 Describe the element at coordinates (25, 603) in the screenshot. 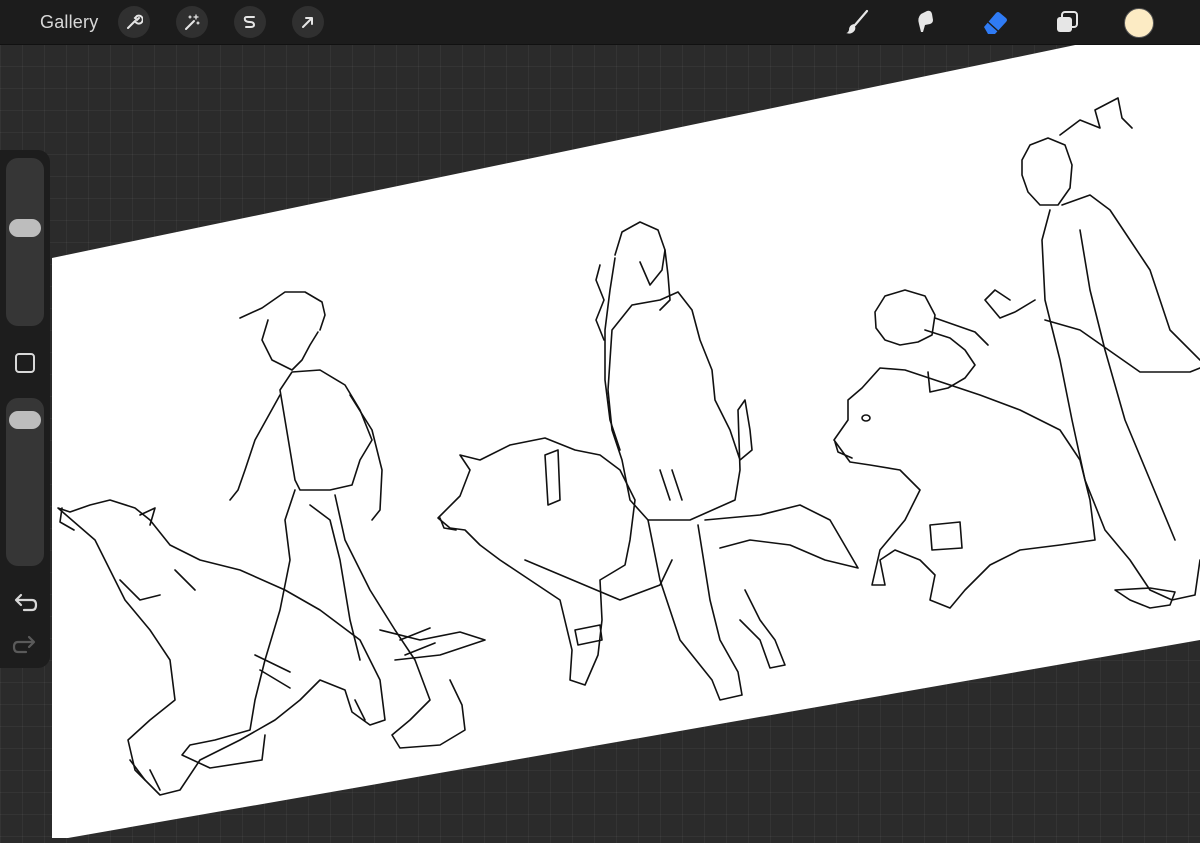

I see `undo-button` at that location.